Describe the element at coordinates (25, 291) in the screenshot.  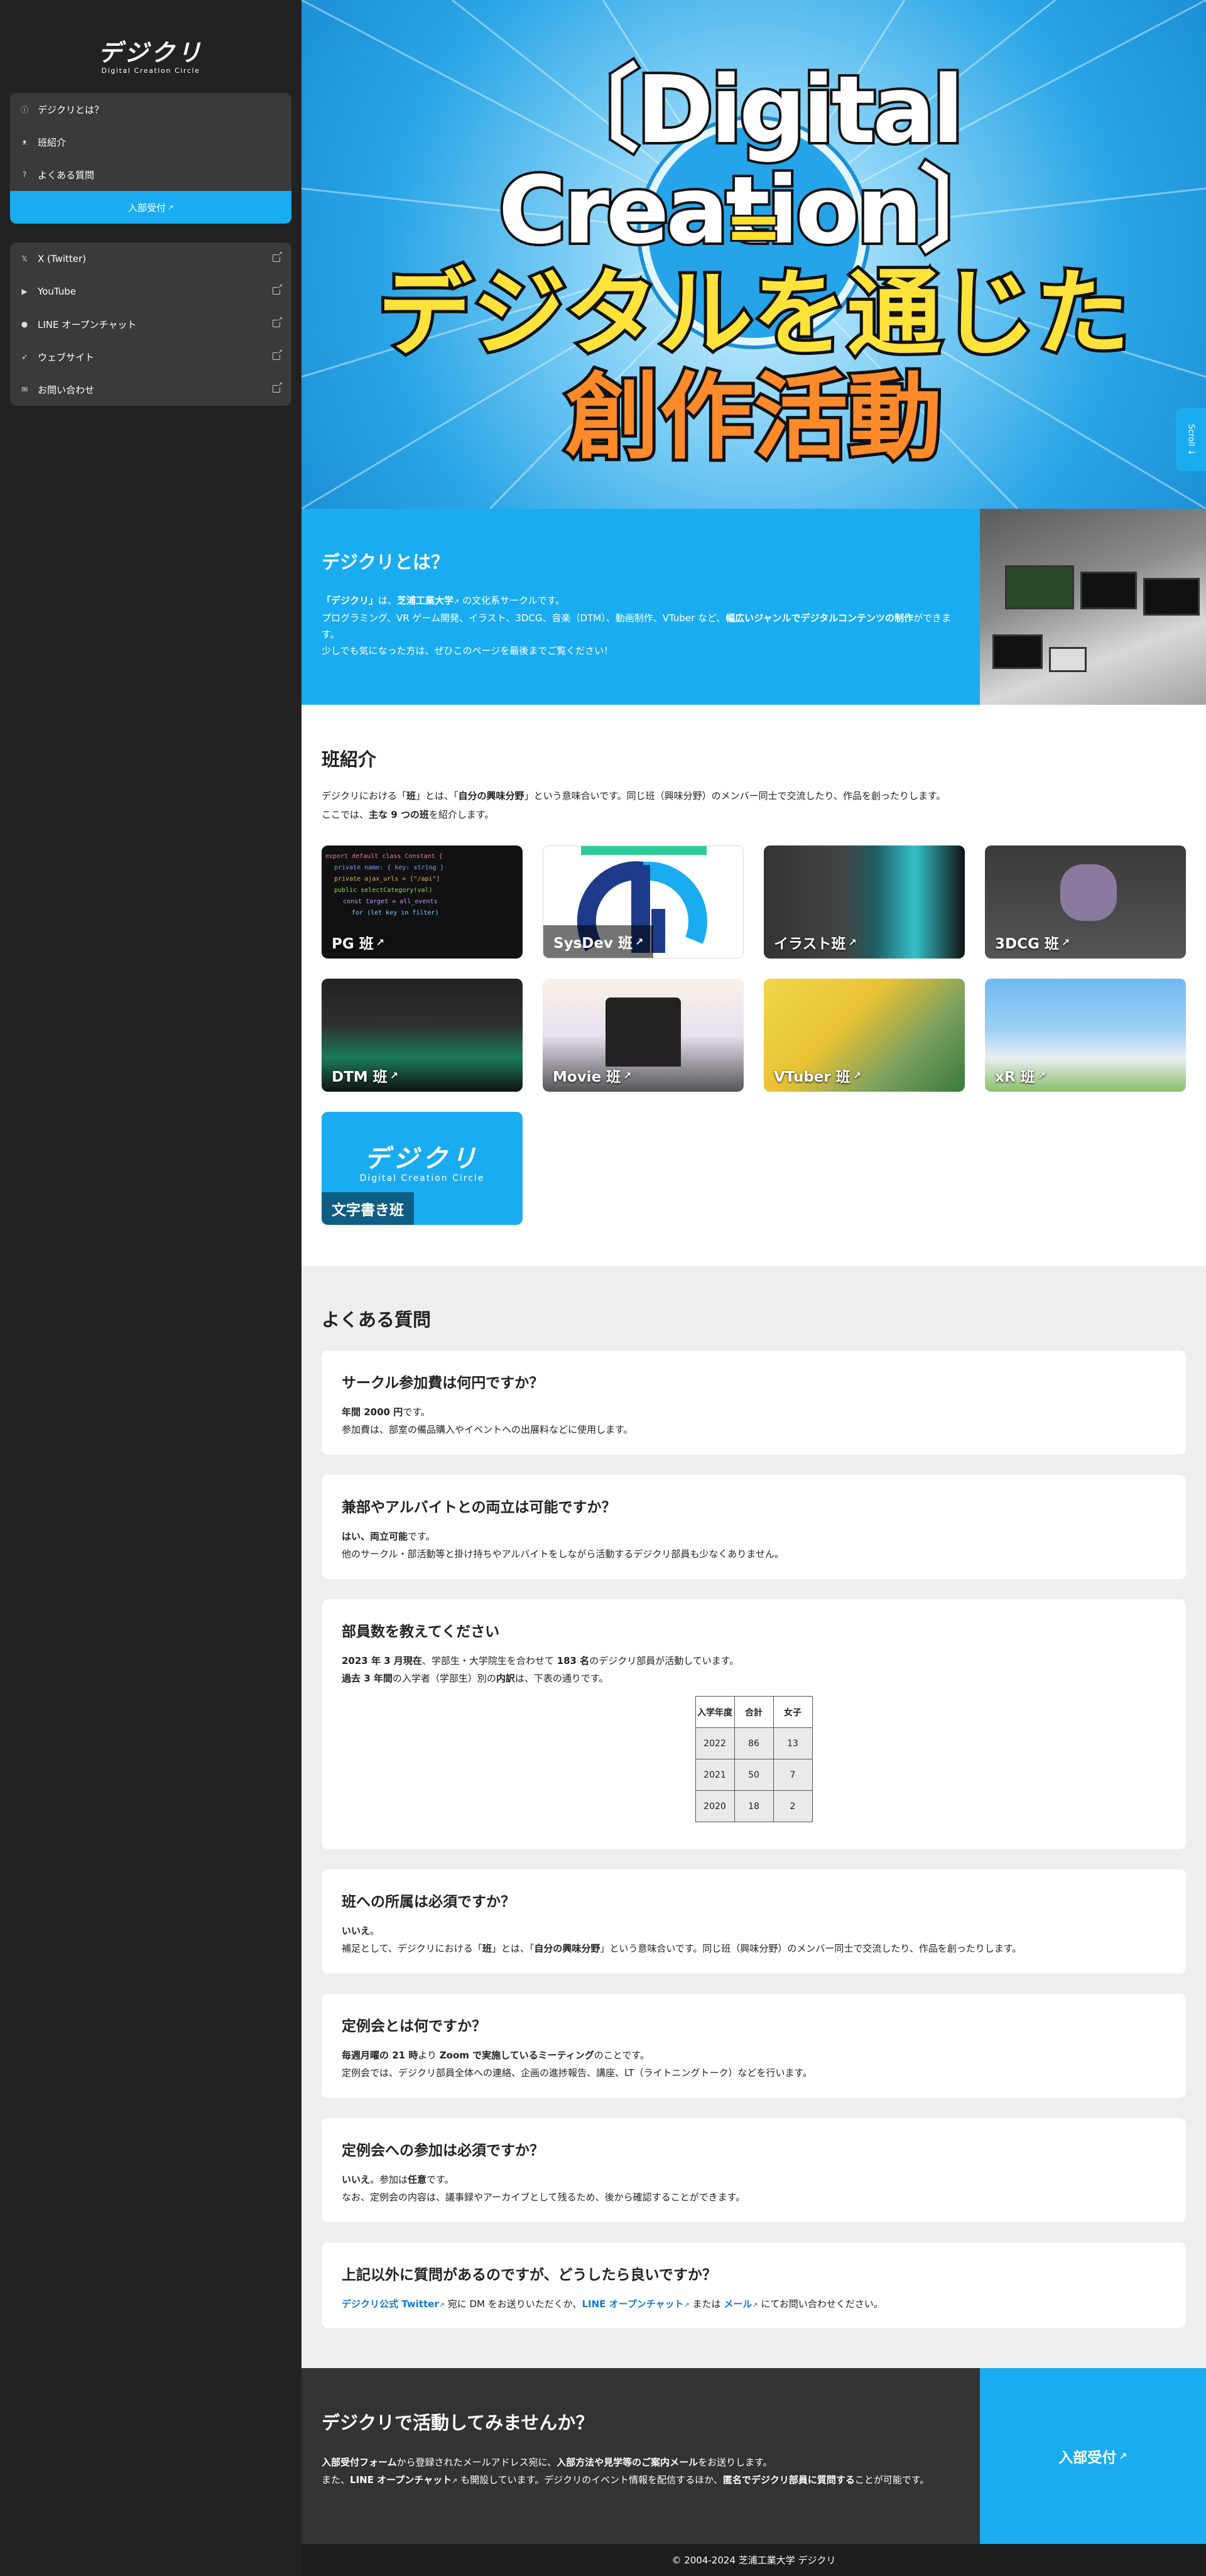
I see `youtube-icon: ▶` at that location.